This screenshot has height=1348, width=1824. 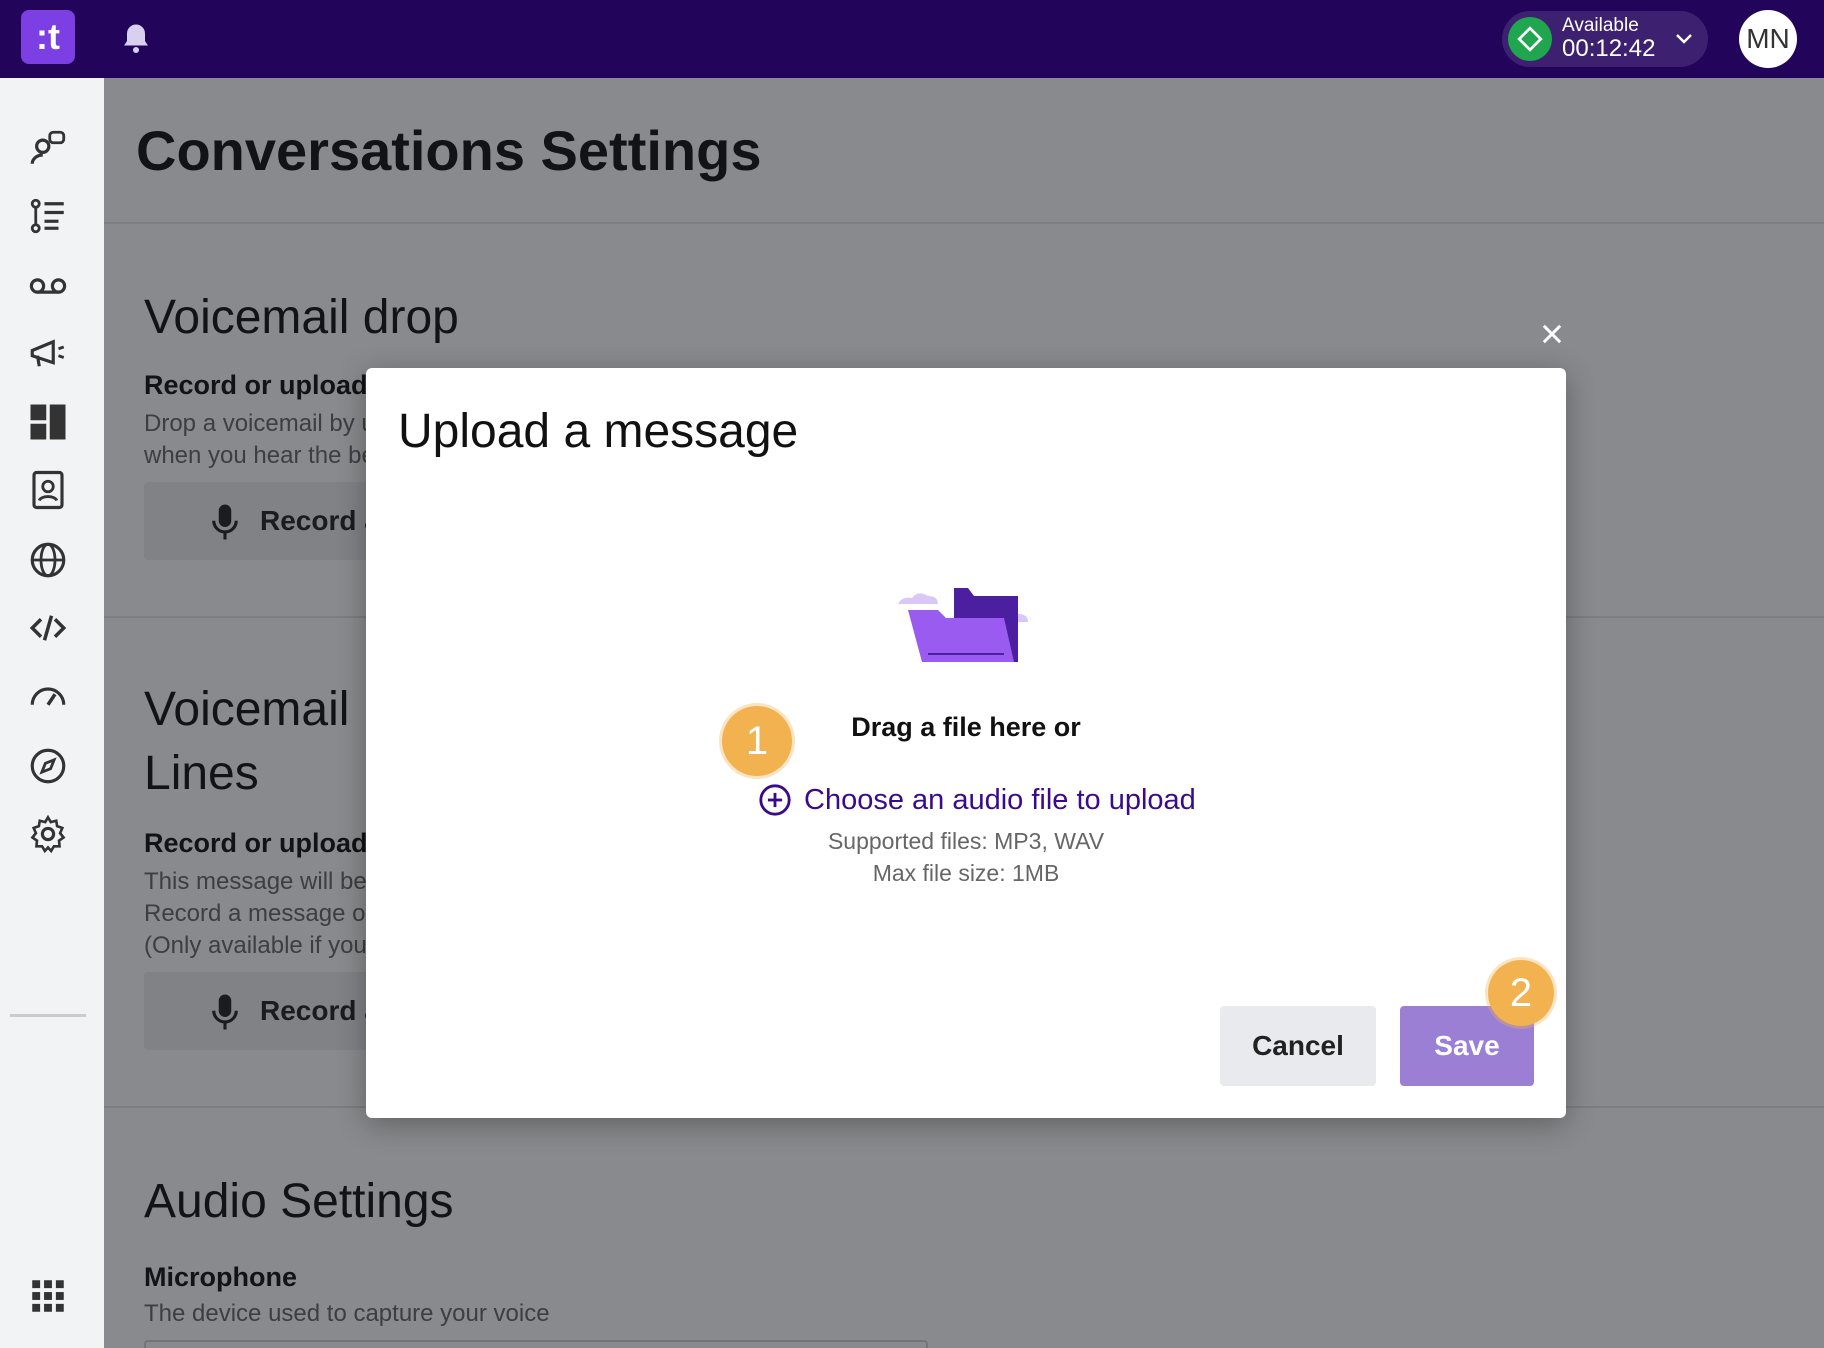 I want to click on status-label: Available, so click(x=1600, y=25).